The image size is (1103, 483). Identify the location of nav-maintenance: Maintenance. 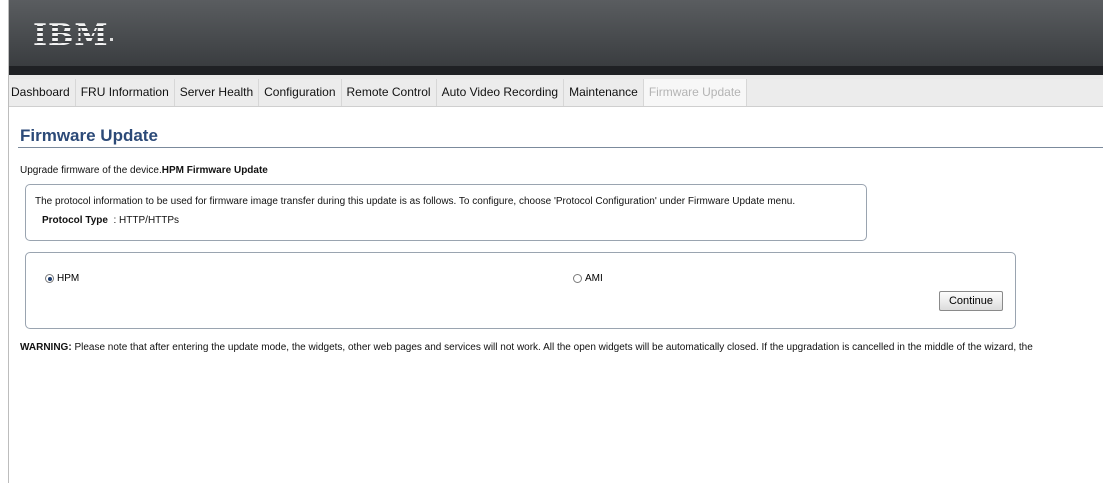
(604, 92).